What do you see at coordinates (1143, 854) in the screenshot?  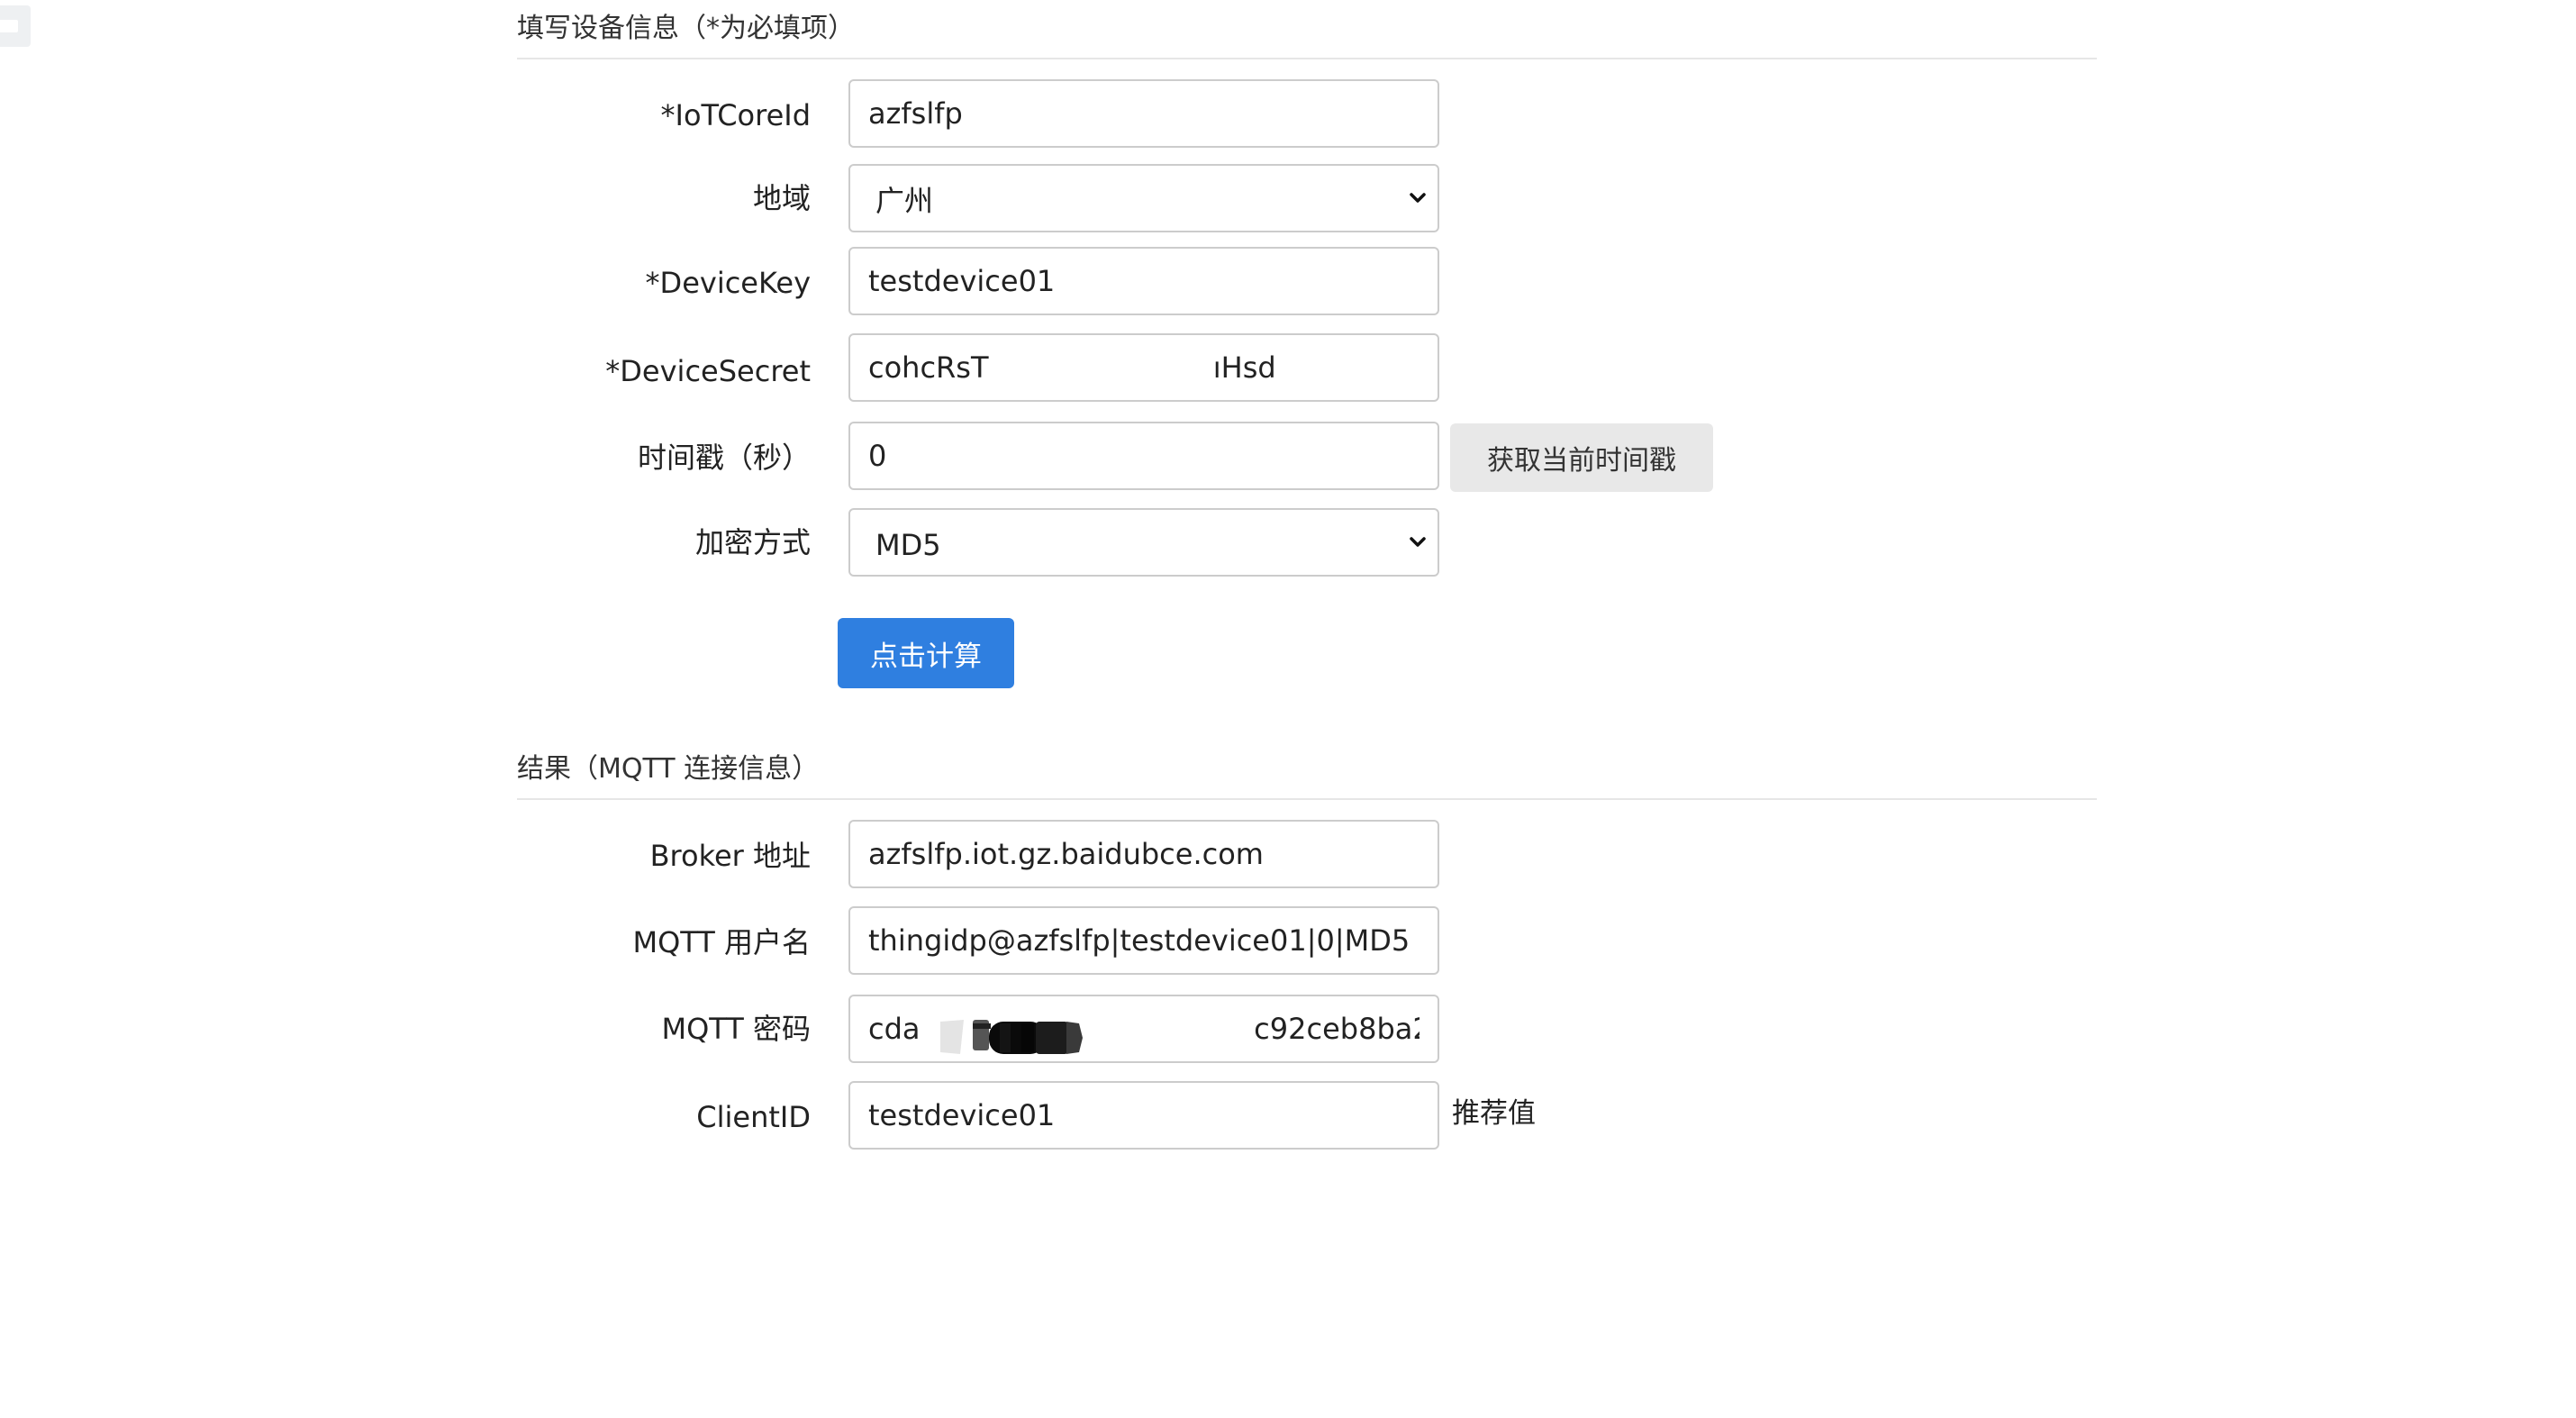 I see `broker-address-input` at bounding box center [1143, 854].